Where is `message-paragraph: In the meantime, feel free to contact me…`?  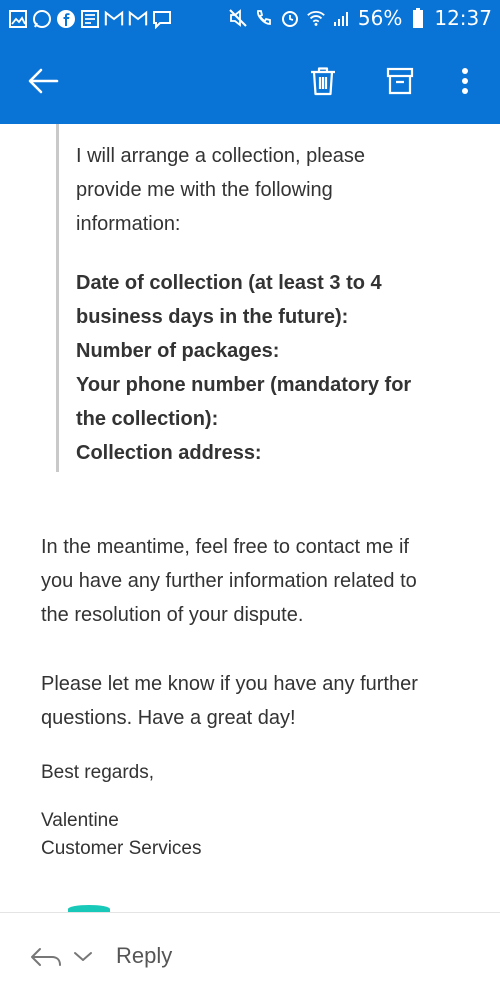 message-paragraph: In the meantime, feel free to contact me… is located at coordinates (261, 581).